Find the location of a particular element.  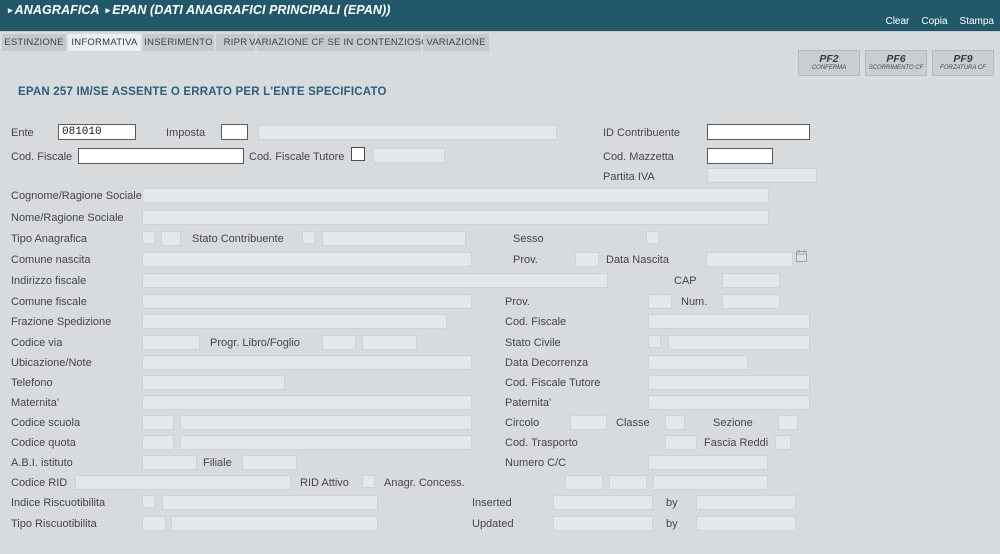

pf6-key-label: PF6 is located at coordinates (896, 59).